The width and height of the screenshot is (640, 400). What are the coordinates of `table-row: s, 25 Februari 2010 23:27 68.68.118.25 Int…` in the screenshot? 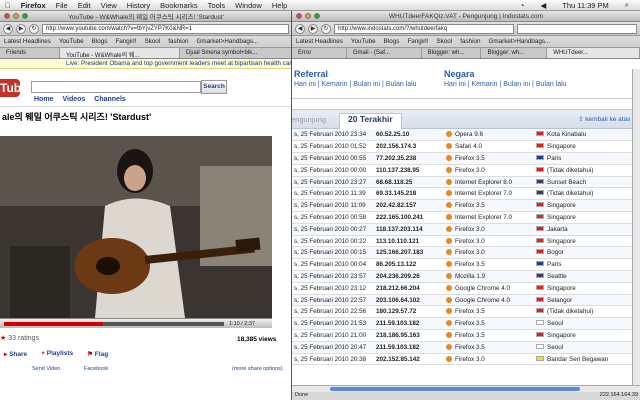 It's located at (462, 182).